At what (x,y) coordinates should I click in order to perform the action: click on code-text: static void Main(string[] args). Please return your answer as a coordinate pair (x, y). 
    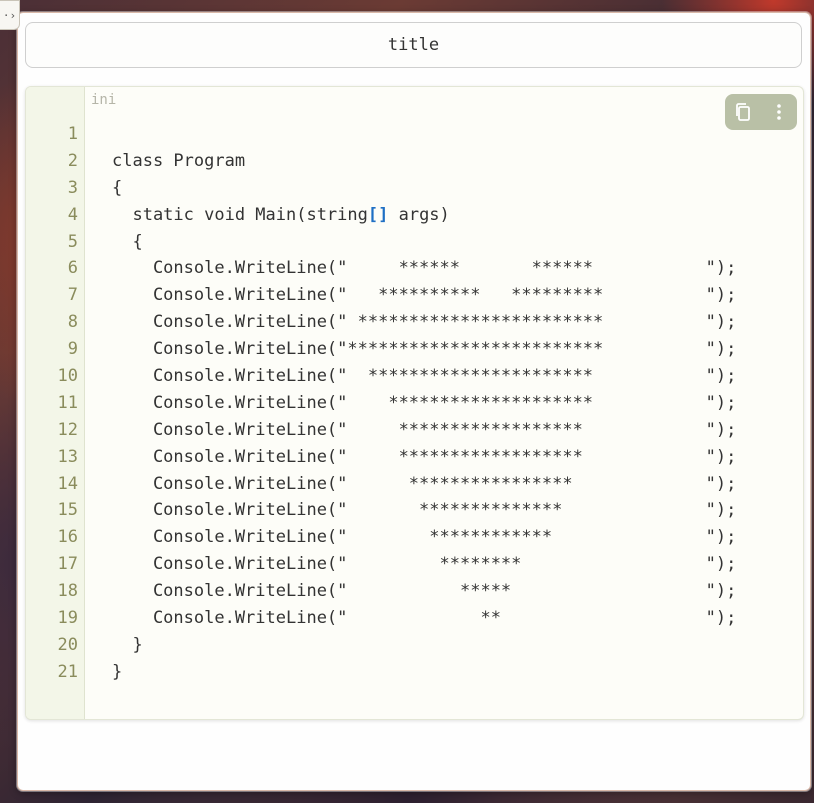
    Looking at the image, I should click on (281, 215).